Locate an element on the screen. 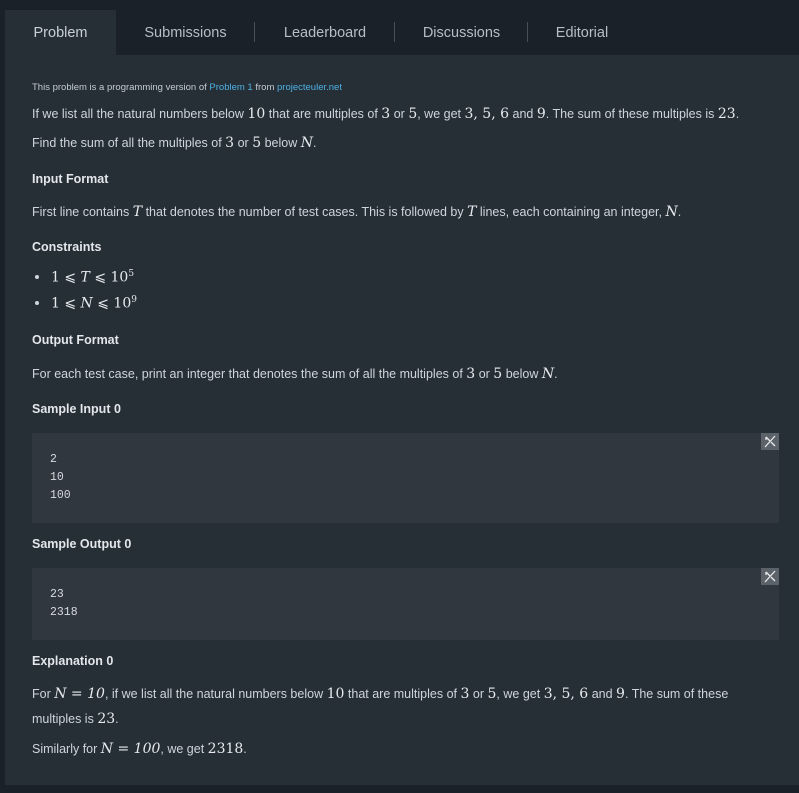  tab-discussions: Discussions is located at coordinates (461, 32).